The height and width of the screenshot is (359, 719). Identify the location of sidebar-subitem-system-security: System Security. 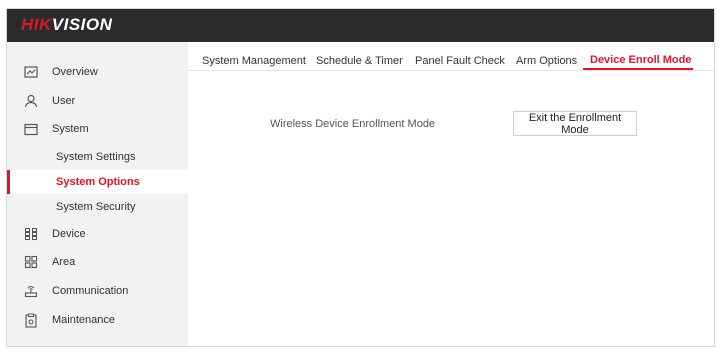
(97, 207).